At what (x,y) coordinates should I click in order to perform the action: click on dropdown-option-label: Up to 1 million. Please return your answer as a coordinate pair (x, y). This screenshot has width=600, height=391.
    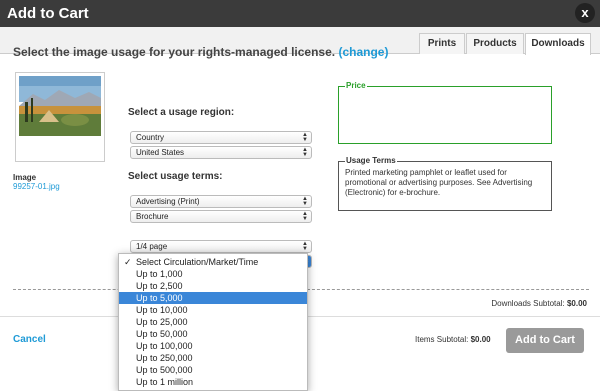
    Looking at the image, I should click on (165, 382).